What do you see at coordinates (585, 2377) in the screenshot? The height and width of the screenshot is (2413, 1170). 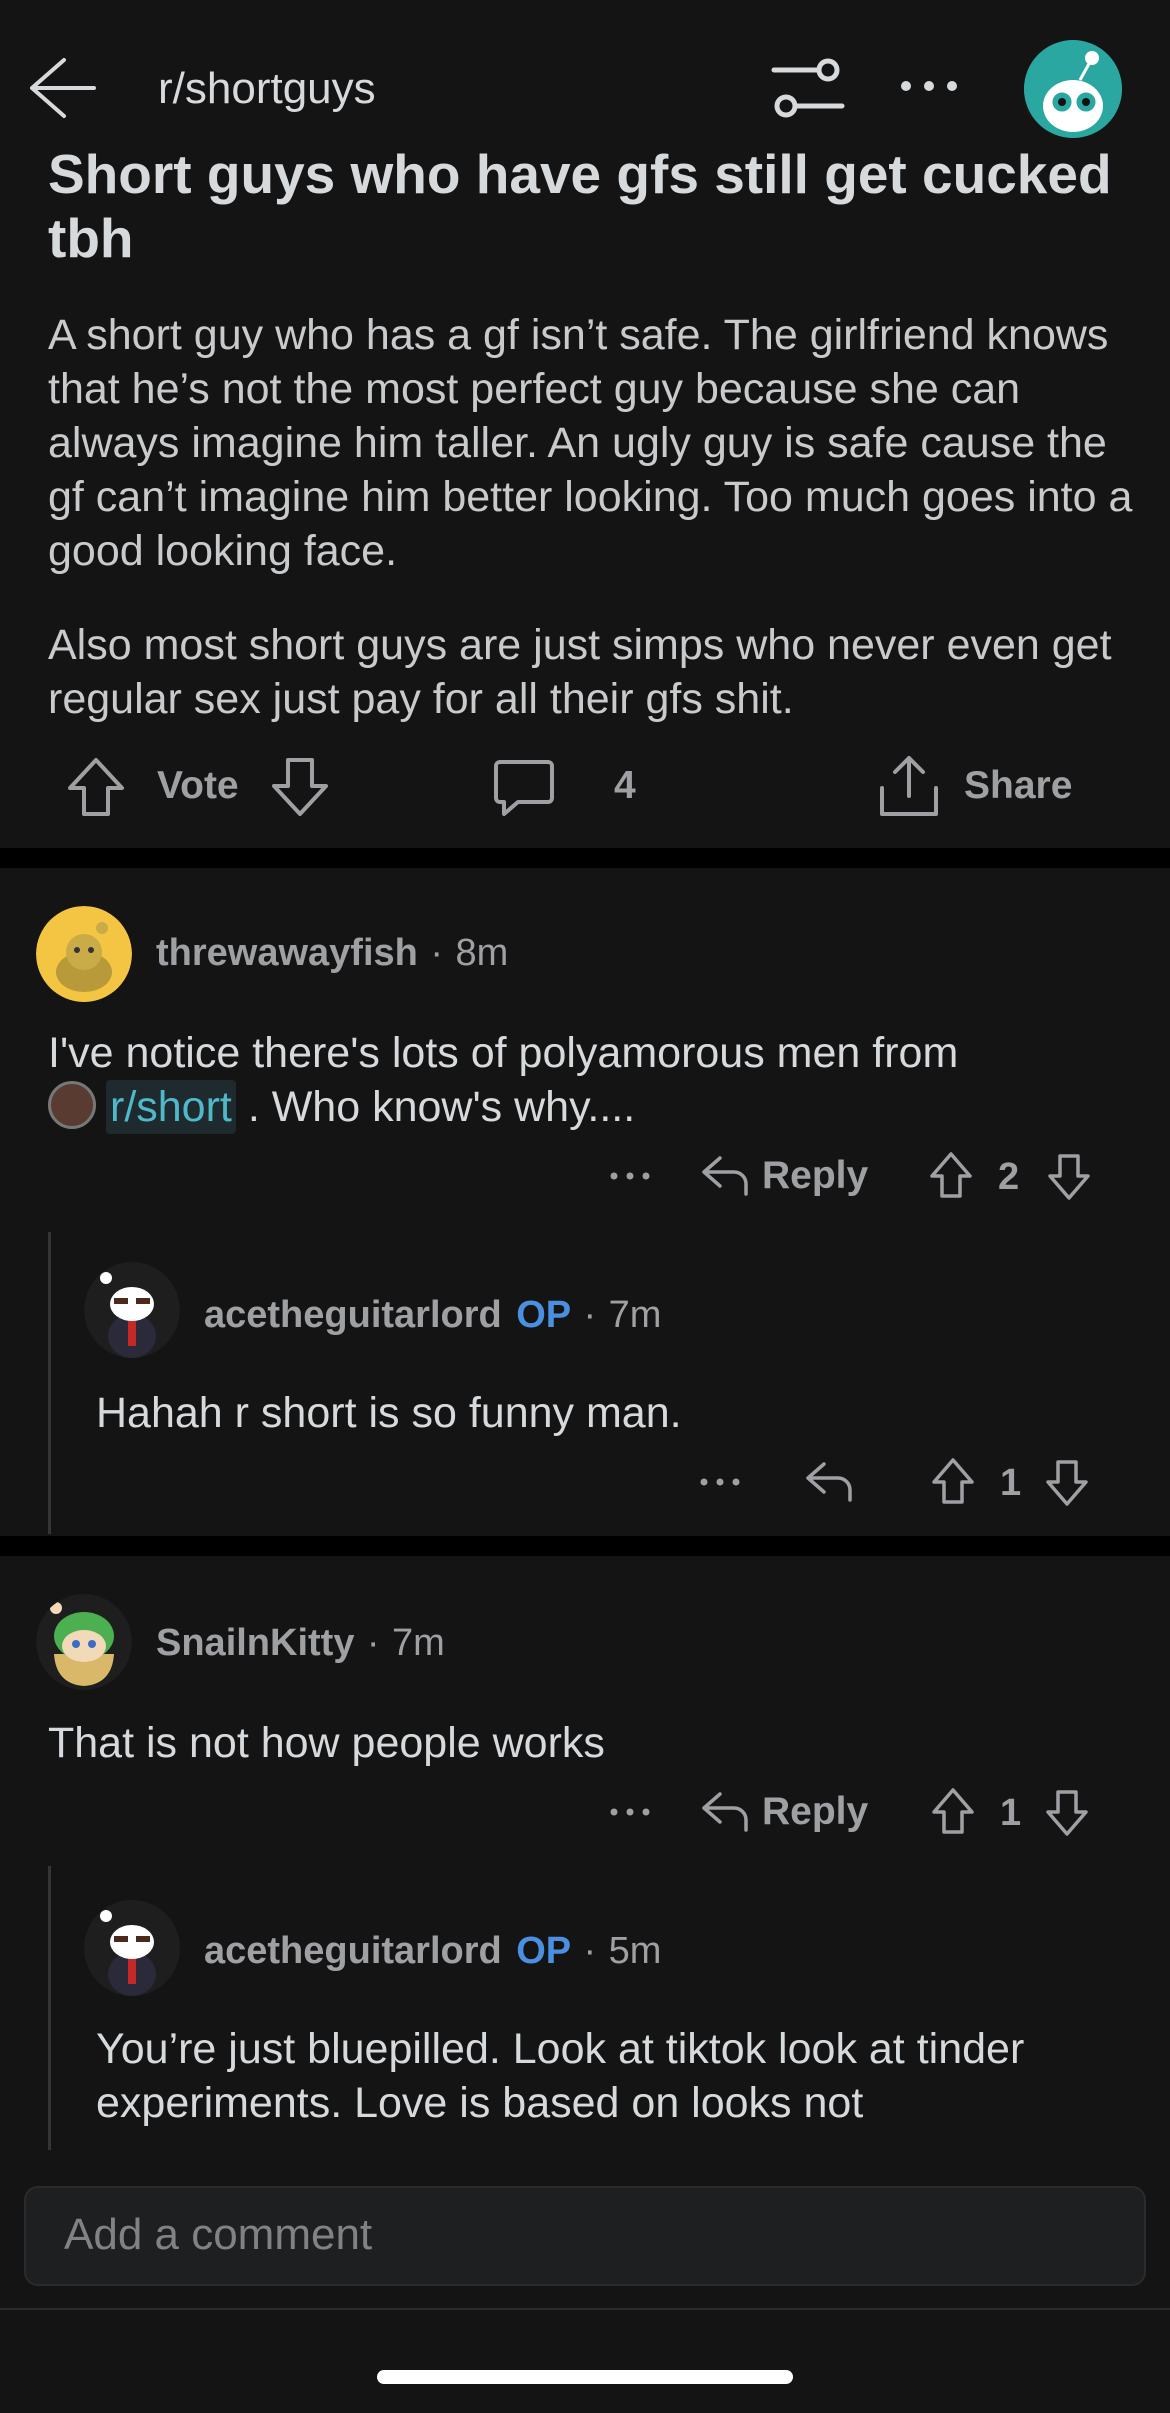 I see `home-indicator` at bounding box center [585, 2377].